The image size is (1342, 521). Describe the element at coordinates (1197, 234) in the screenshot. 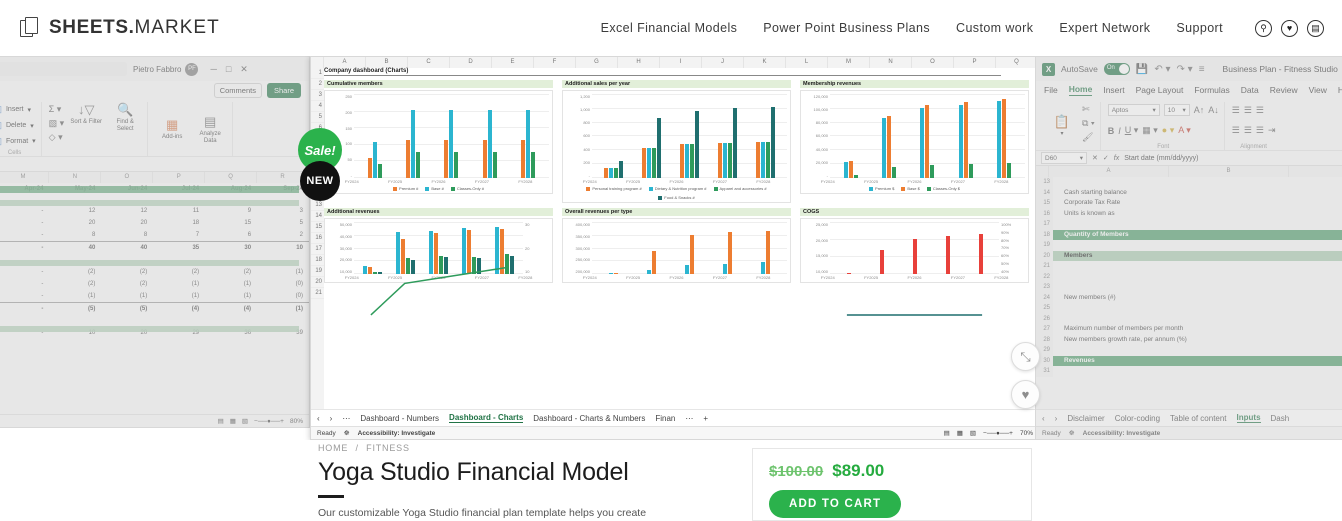

I see `cell: Quantity of Members` at that location.